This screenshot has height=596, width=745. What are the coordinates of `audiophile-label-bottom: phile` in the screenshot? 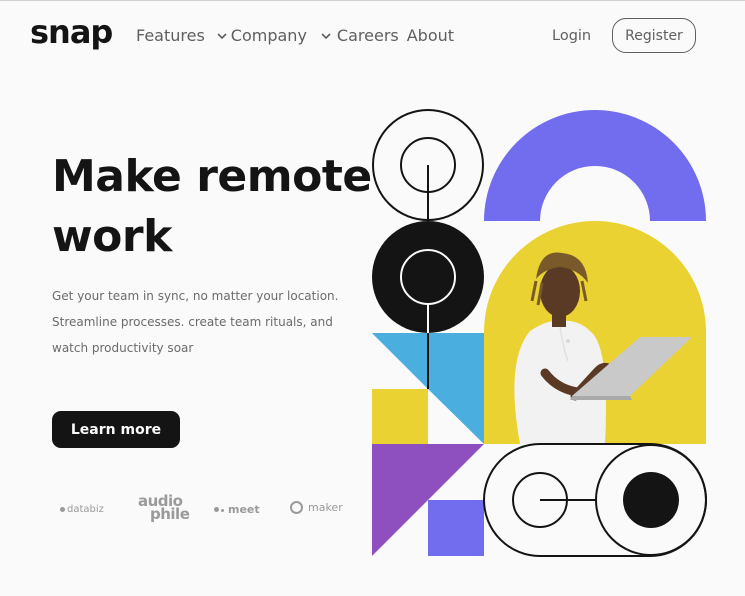 It's located at (170, 514).